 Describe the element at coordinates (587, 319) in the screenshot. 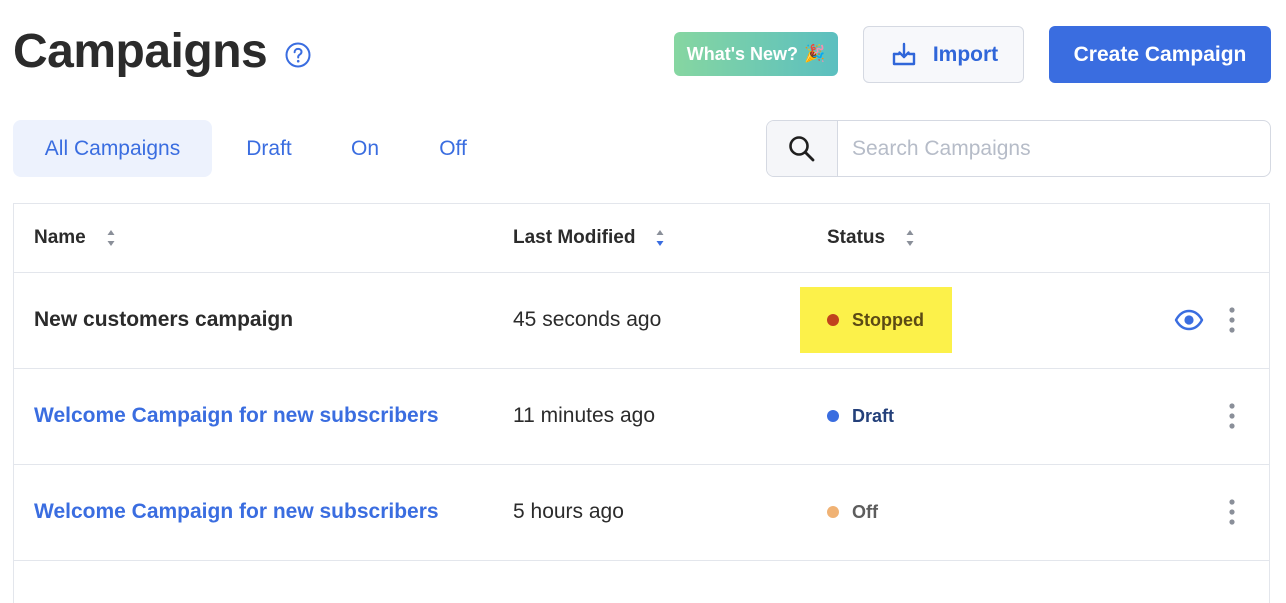

I see `last-modified: 45 seconds ago` at that location.